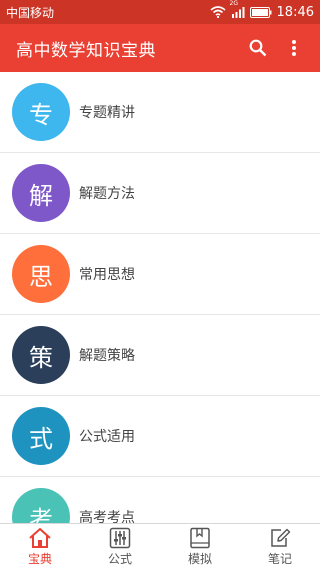 The width and height of the screenshot is (320, 570). I want to click on home-icon, so click(40, 538).